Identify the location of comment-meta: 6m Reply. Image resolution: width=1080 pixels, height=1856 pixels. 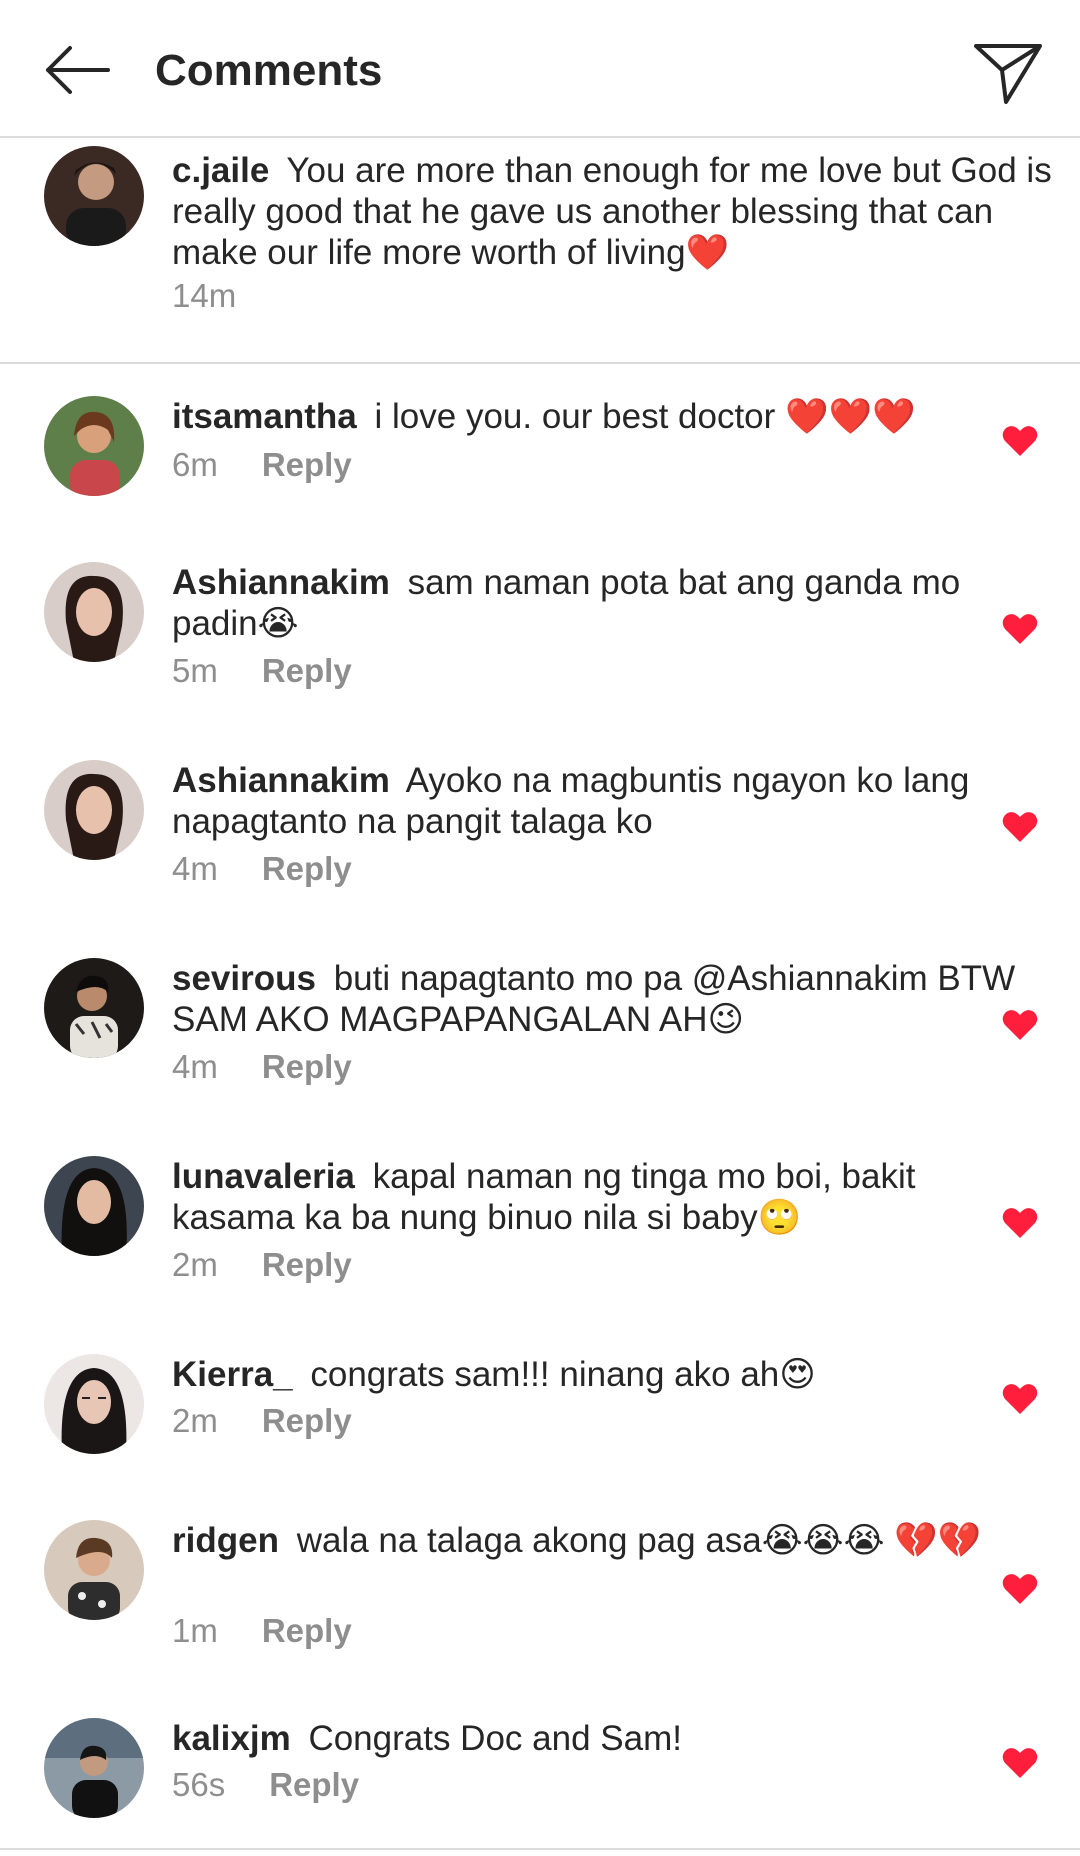
(262, 465).